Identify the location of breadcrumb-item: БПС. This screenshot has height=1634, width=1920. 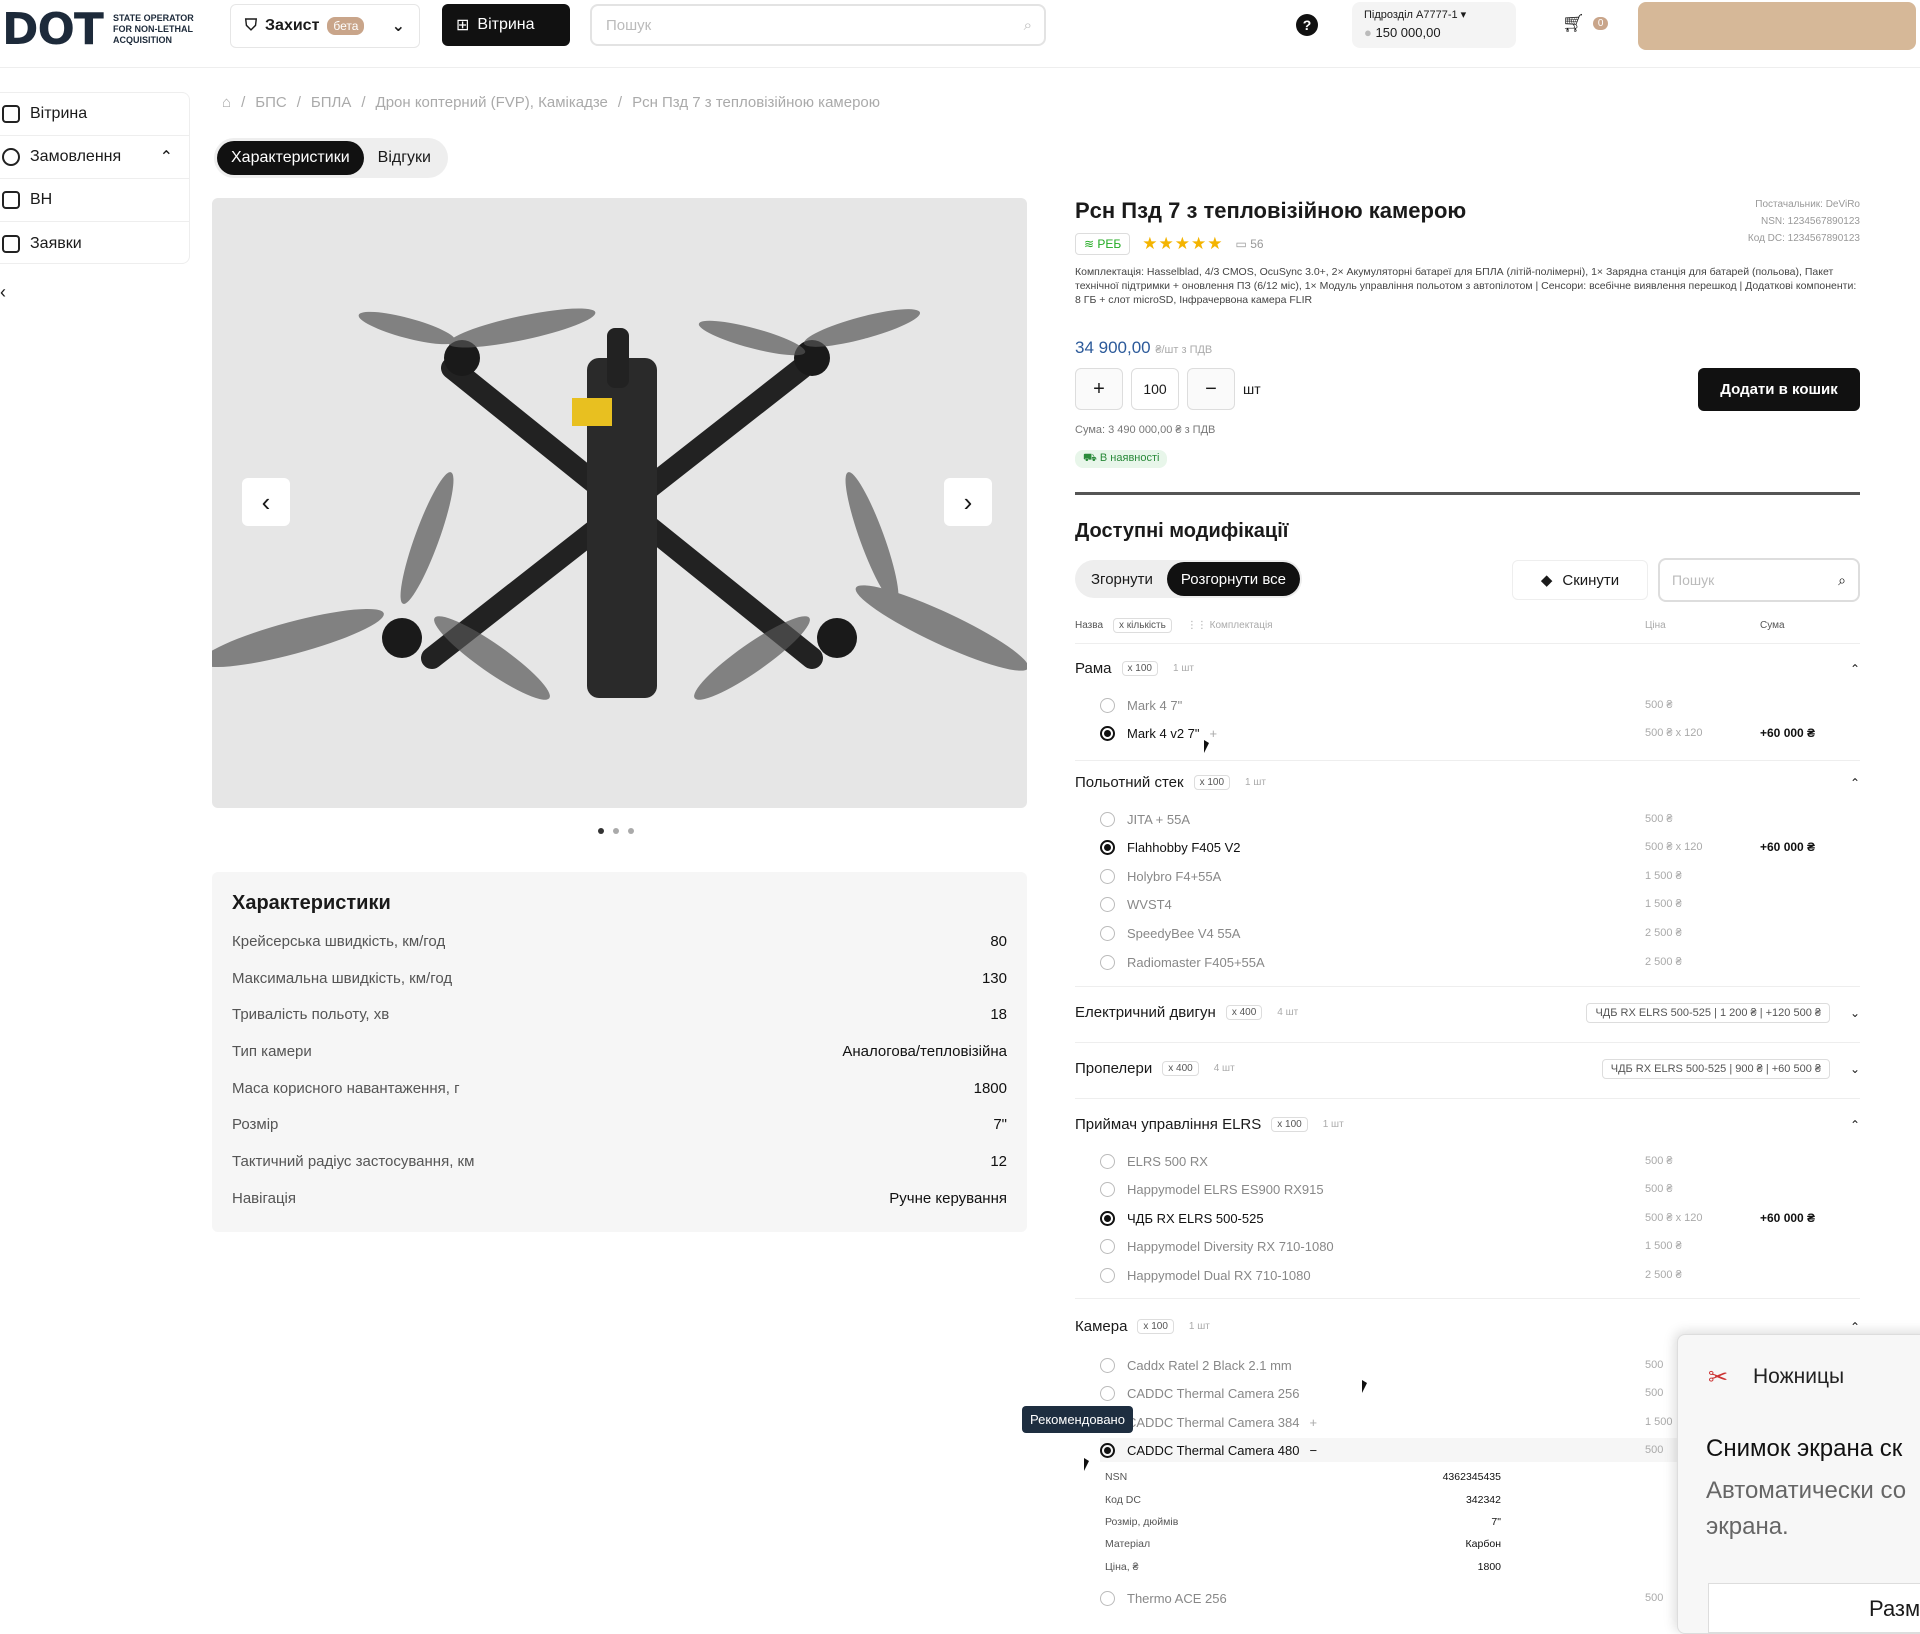
(270, 102).